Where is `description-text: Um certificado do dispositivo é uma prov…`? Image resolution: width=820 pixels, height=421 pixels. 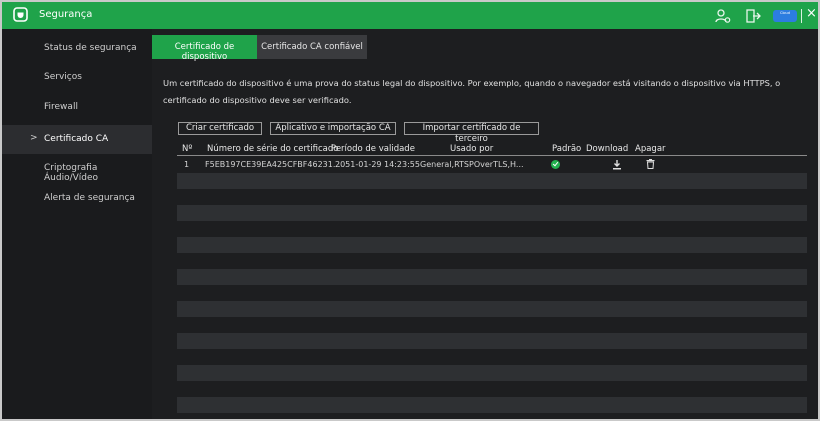 description-text: Um certificado do dispositivo é uma prov… is located at coordinates (472, 91).